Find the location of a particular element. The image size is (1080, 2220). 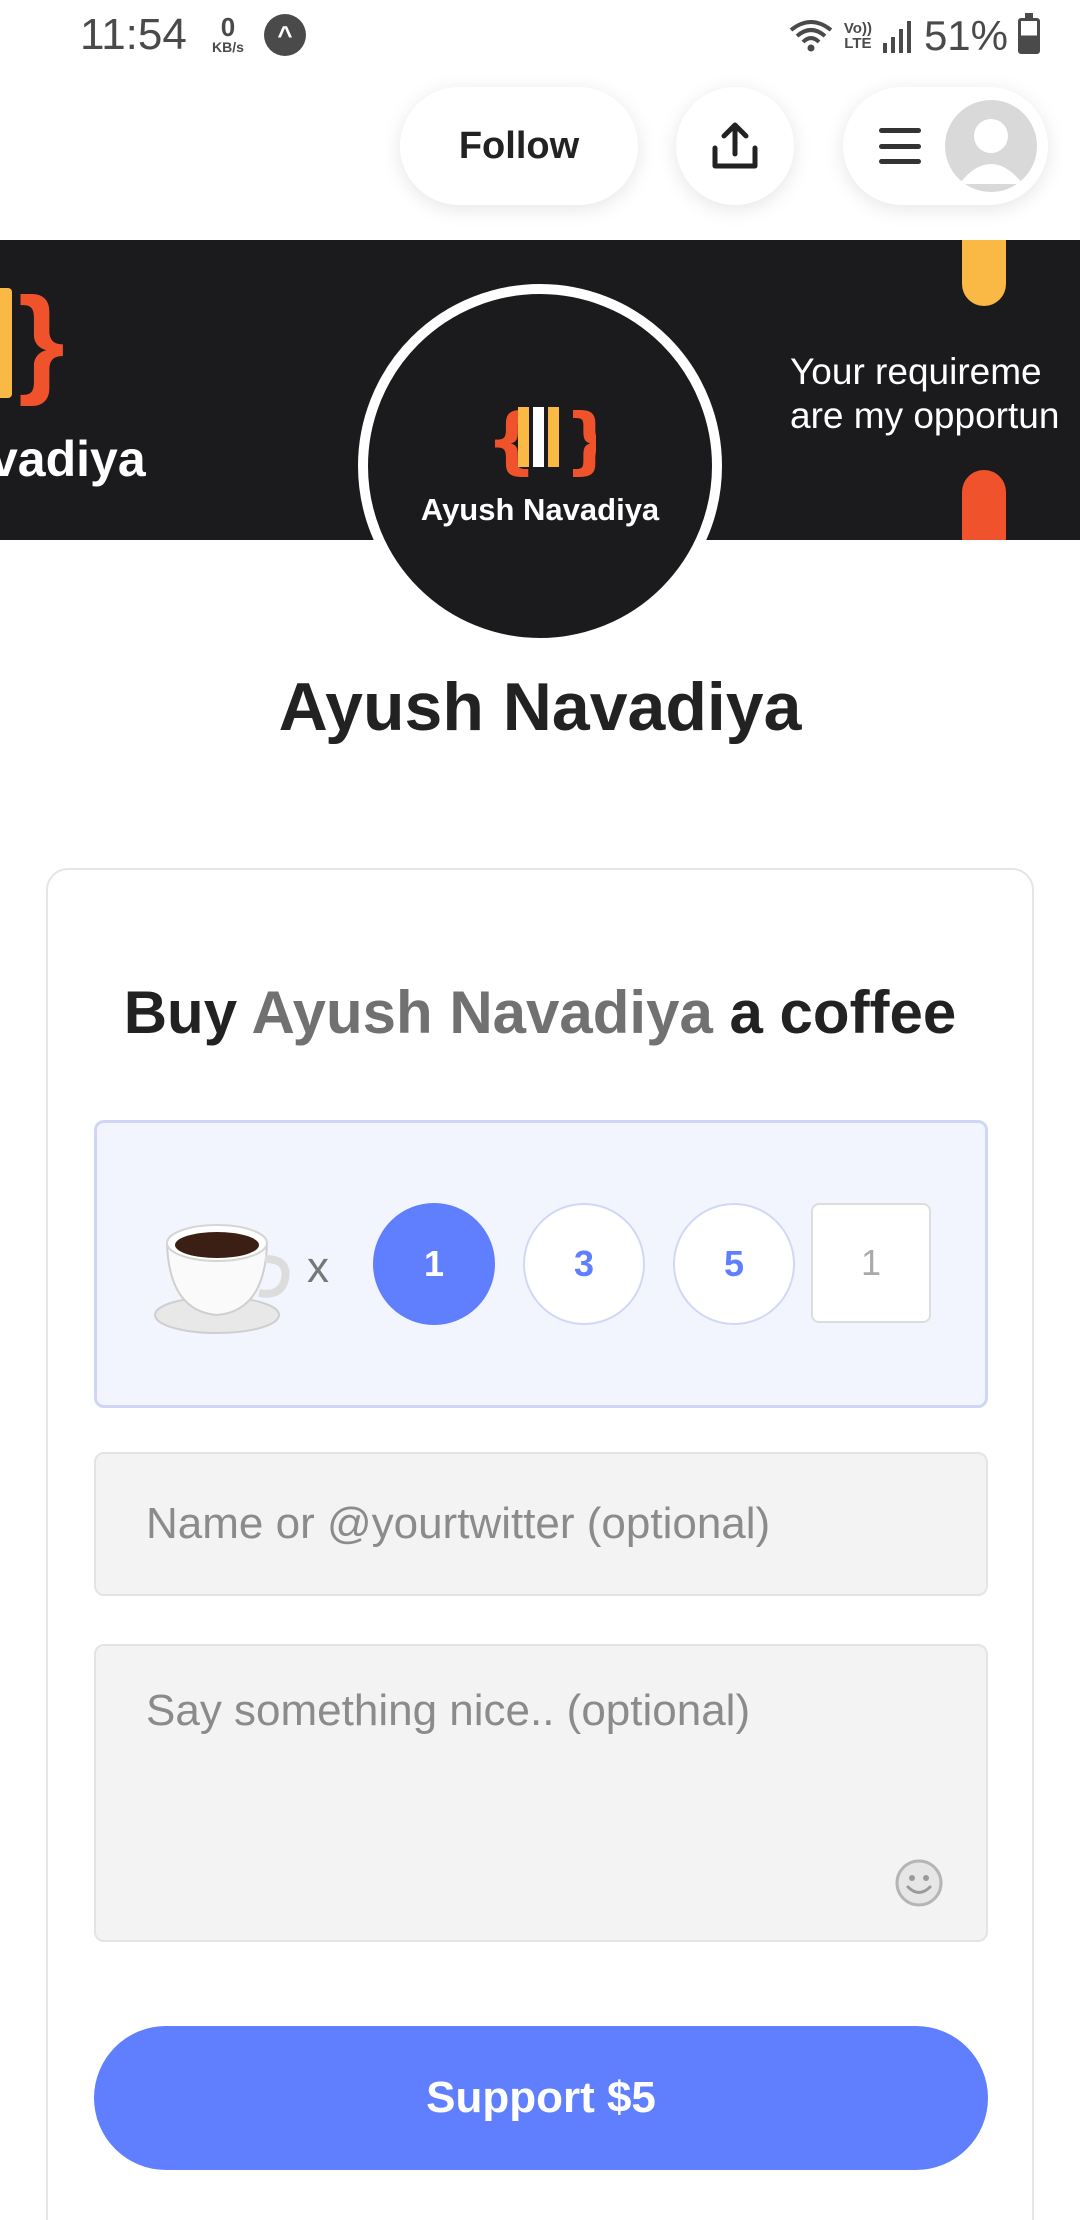

profile-logo-text: Ayush Navadiya is located at coordinates (540, 509).